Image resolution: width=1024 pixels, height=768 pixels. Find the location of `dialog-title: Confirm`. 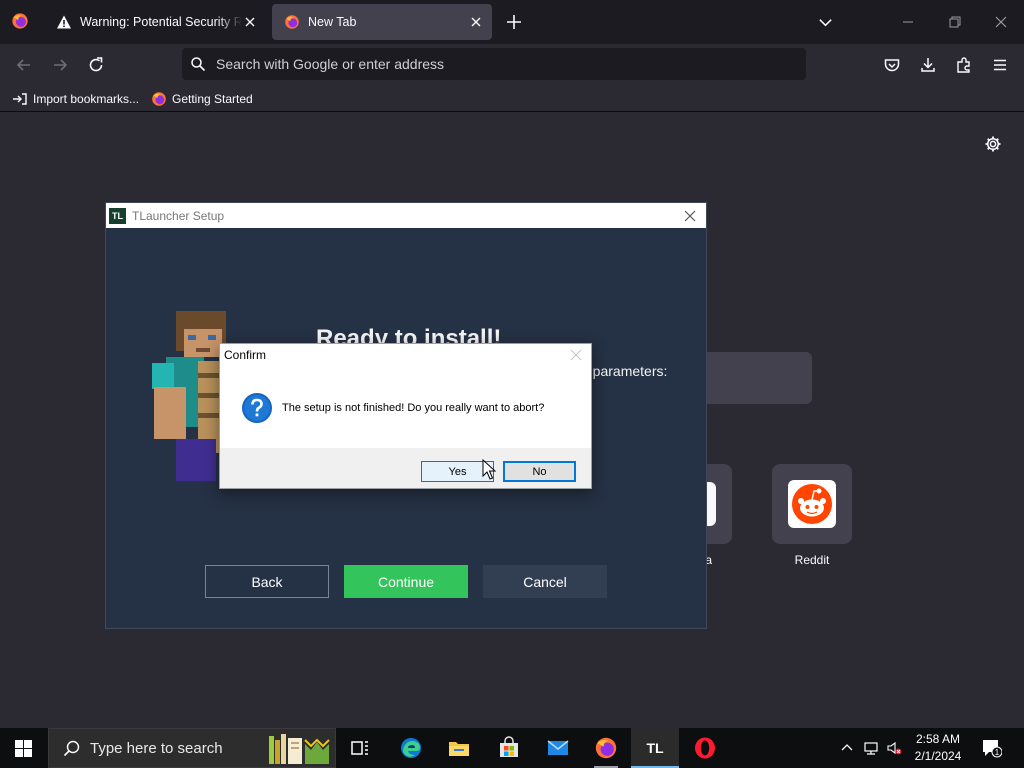

dialog-title: Confirm is located at coordinates (245, 355).